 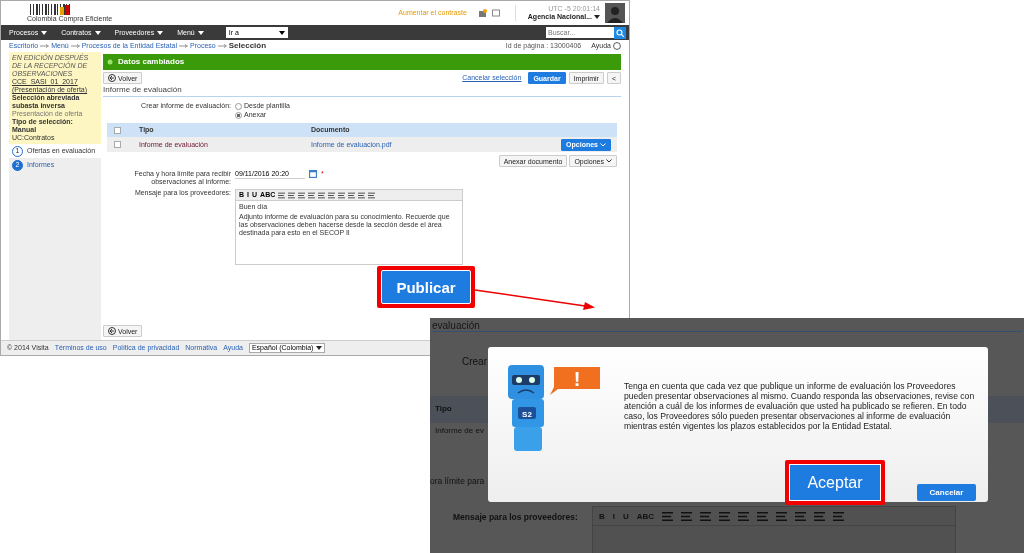 I want to click on help-icon, so click(x=617, y=46).